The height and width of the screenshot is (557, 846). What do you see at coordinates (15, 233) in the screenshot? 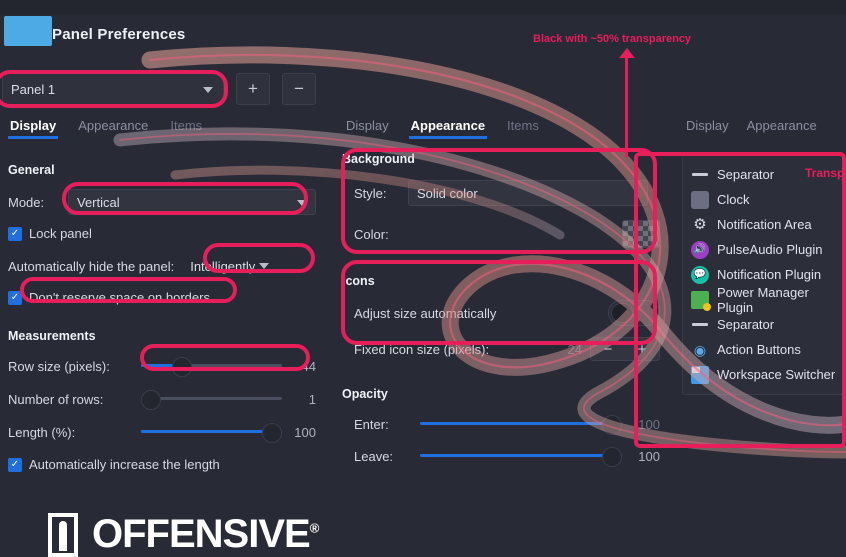
I see `lock-panel-checkbox: ✓` at bounding box center [15, 233].